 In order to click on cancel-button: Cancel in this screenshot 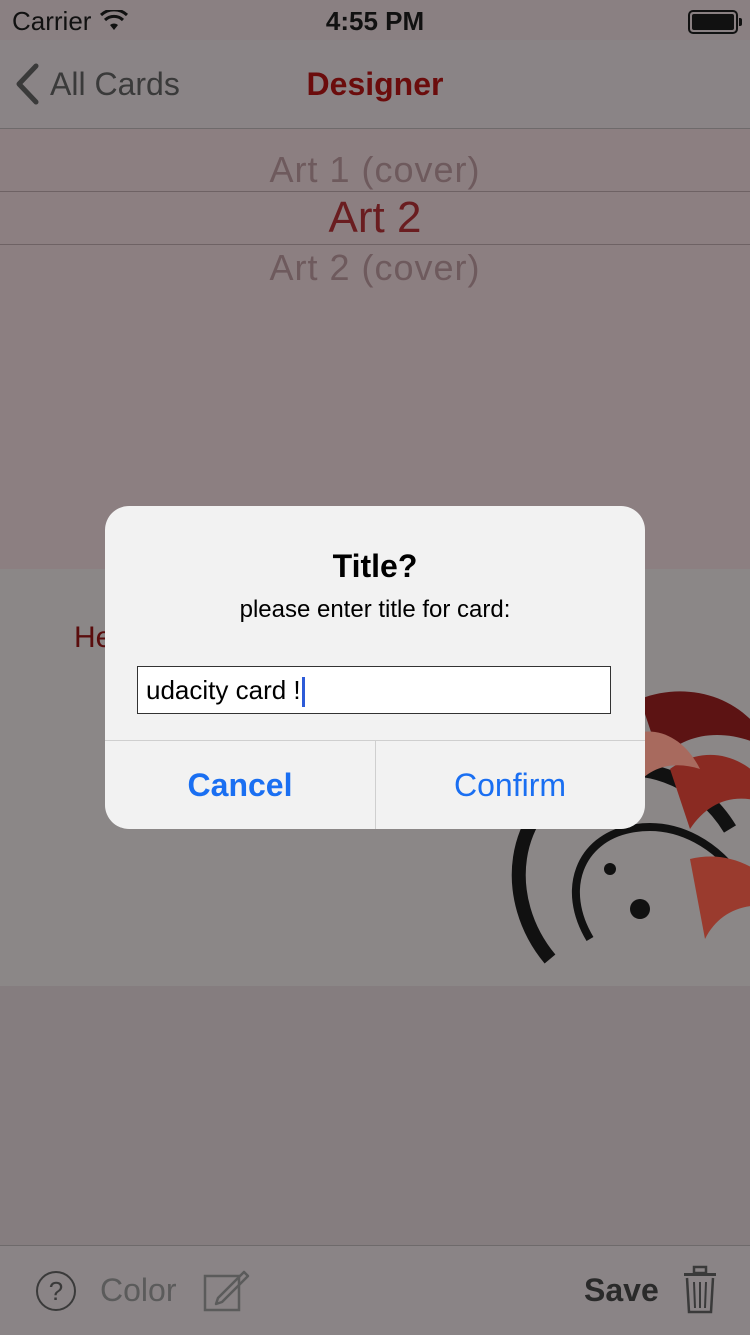, I will do `click(240, 785)`.